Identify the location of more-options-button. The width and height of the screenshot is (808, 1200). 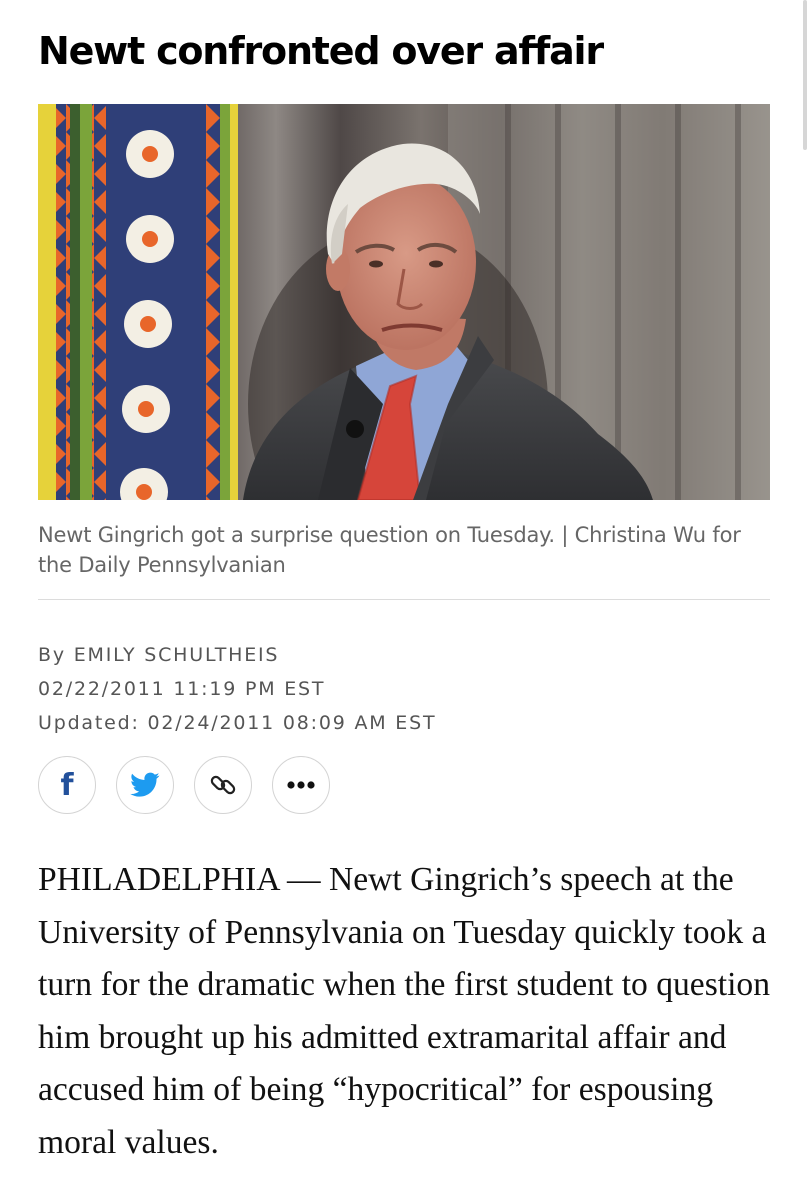
(301, 785).